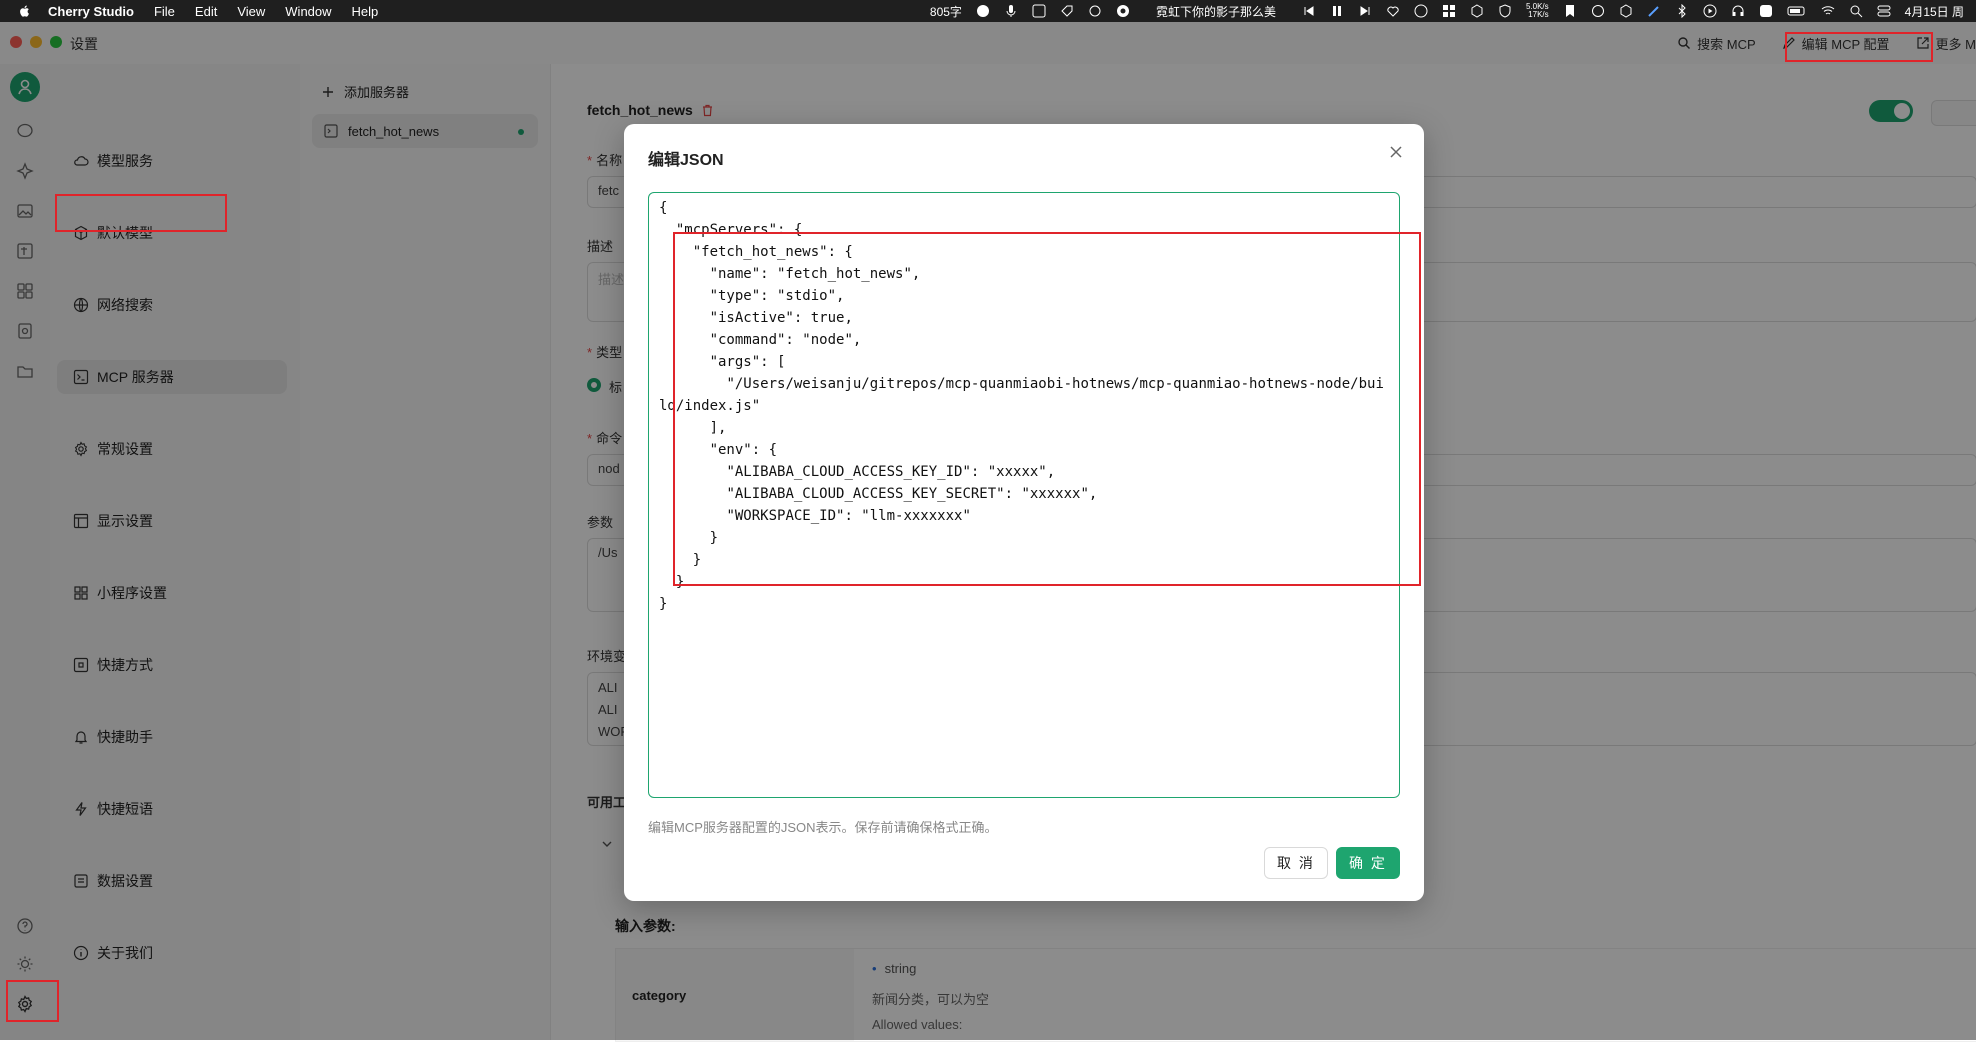 This screenshot has height=1042, width=1976. Describe the element at coordinates (1216, 11) in the screenshot. I see `now-playing-title: 霓虹下你的影子那么美` at that location.